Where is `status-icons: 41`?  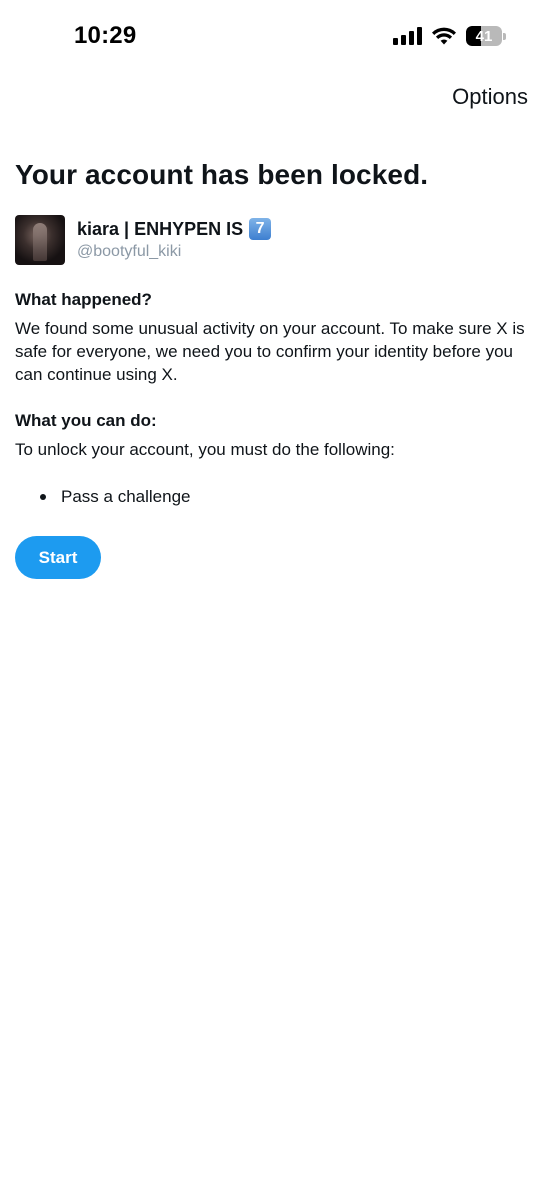
status-icons: 41 is located at coordinates (449, 36).